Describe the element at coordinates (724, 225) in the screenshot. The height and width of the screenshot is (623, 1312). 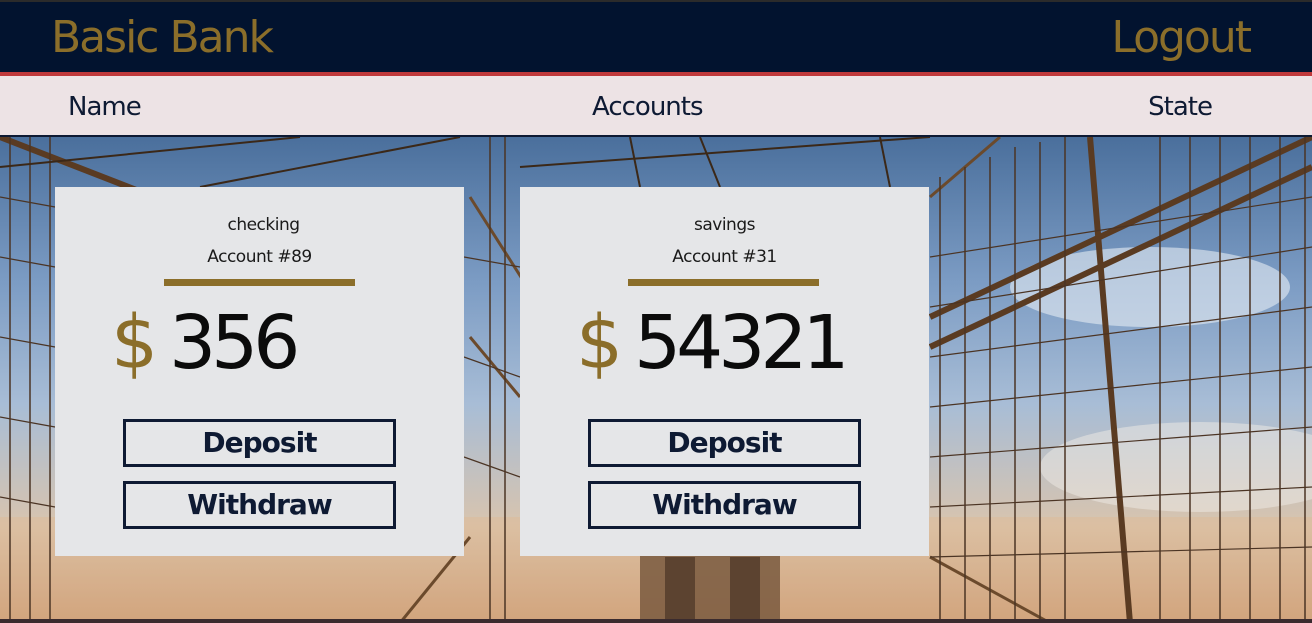
I see `account-type-label: savings` at that location.